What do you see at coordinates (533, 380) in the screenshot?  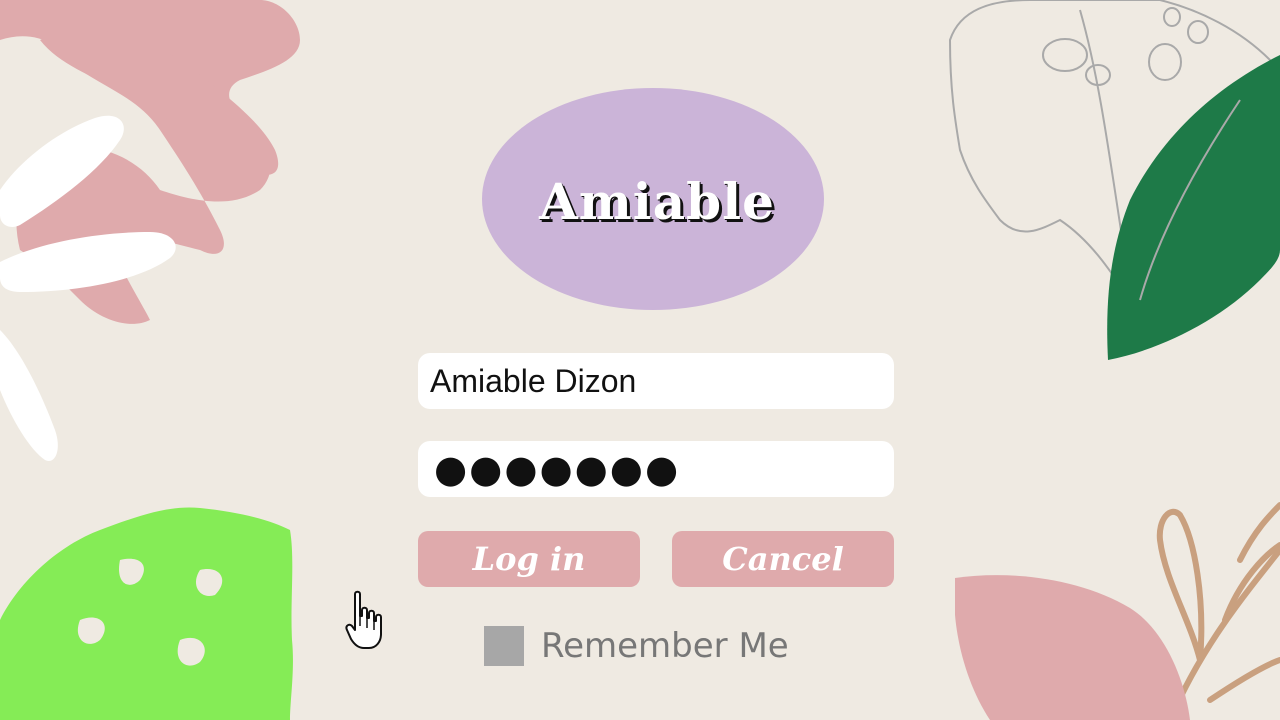 I see `username-value: Amiable Dizon` at bounding box center [533, 380].